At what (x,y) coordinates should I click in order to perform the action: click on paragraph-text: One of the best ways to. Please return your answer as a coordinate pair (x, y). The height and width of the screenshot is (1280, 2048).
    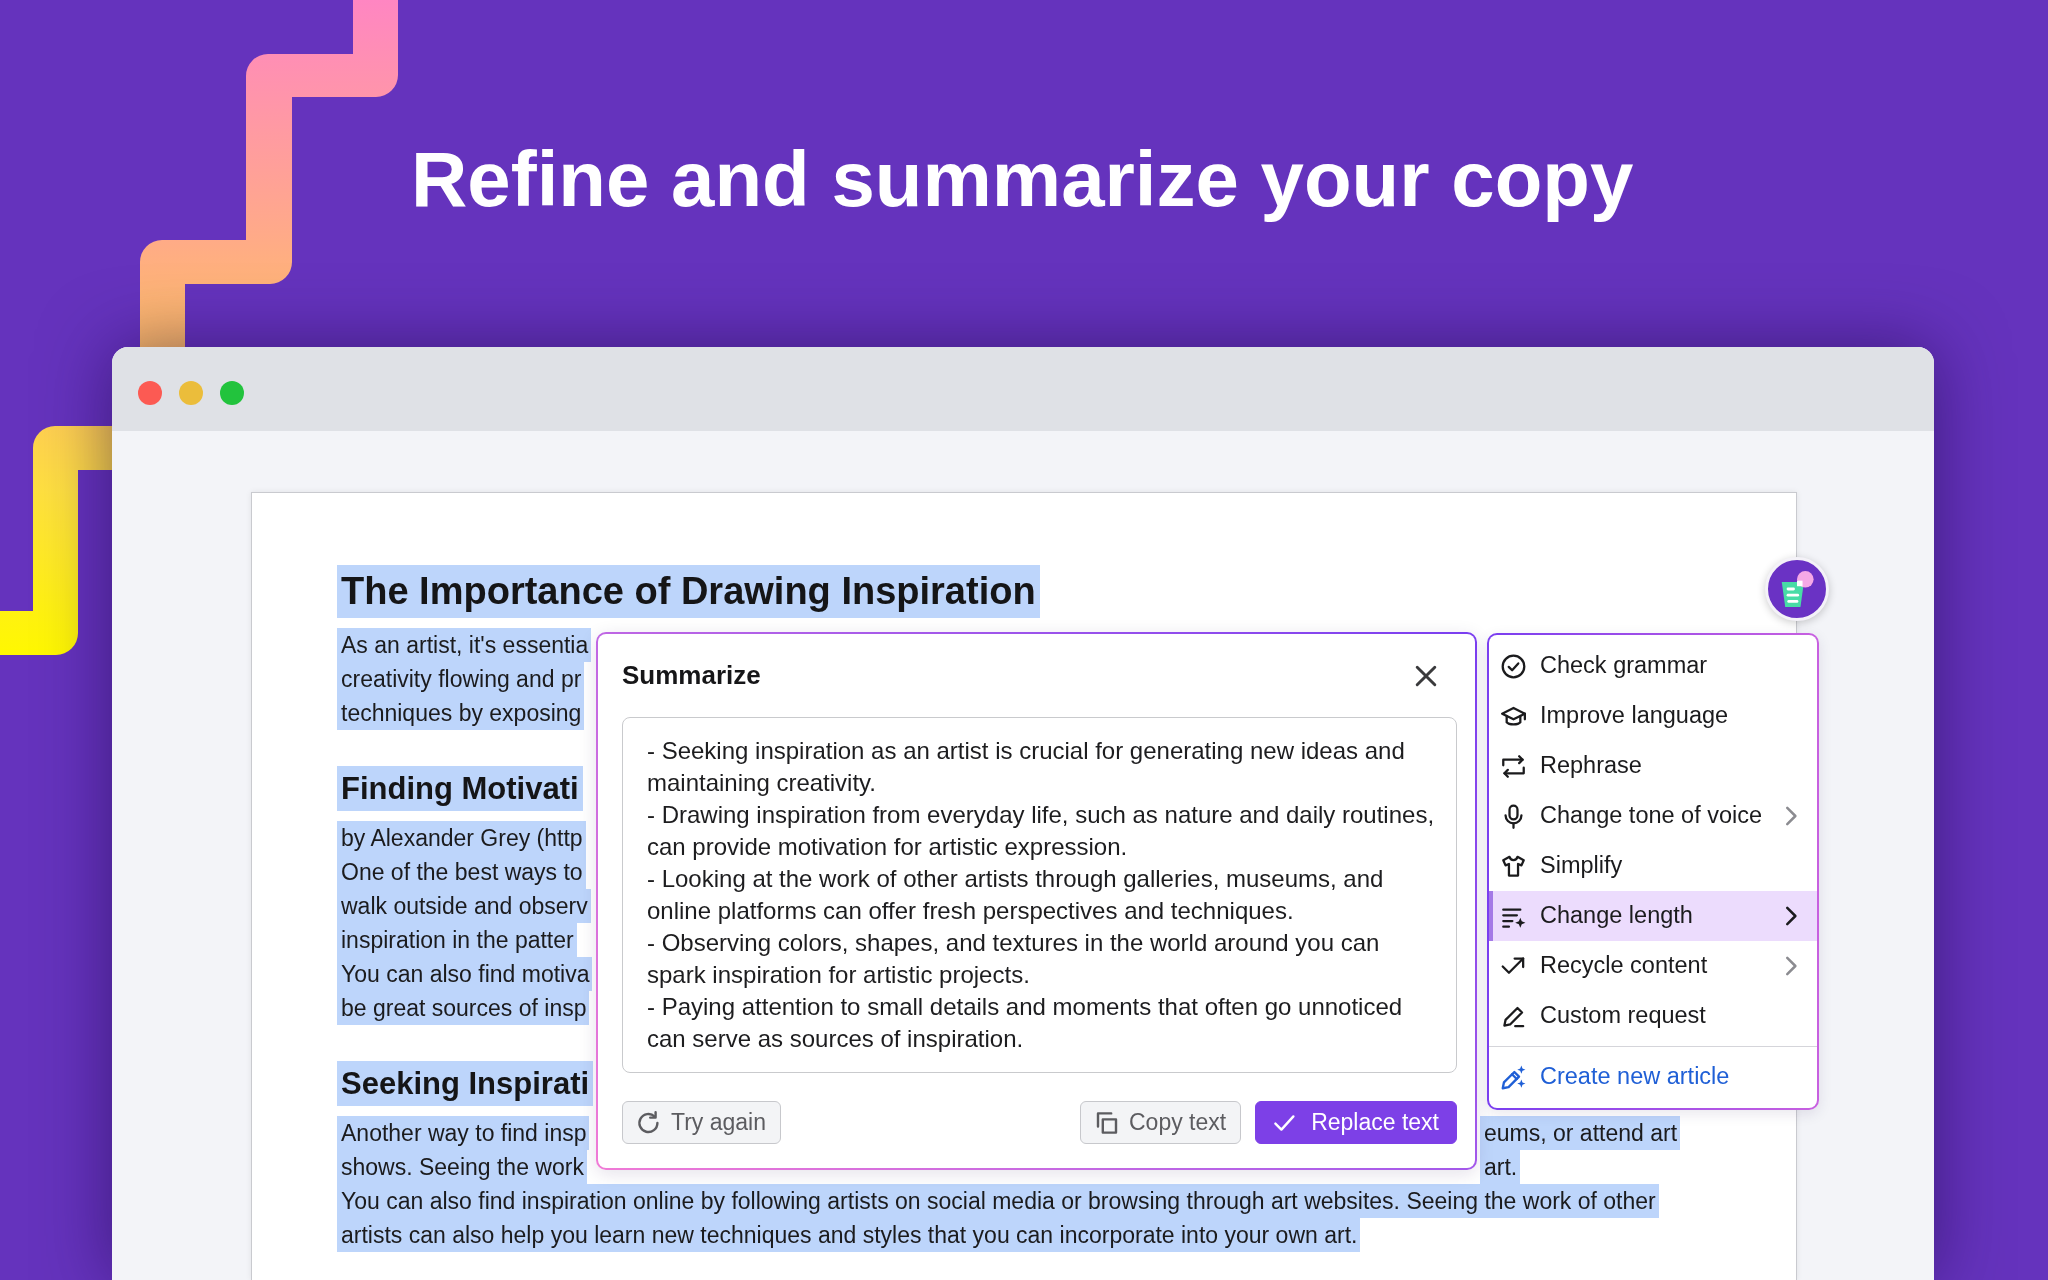
    Looking at the image, I should click on (461, 872).